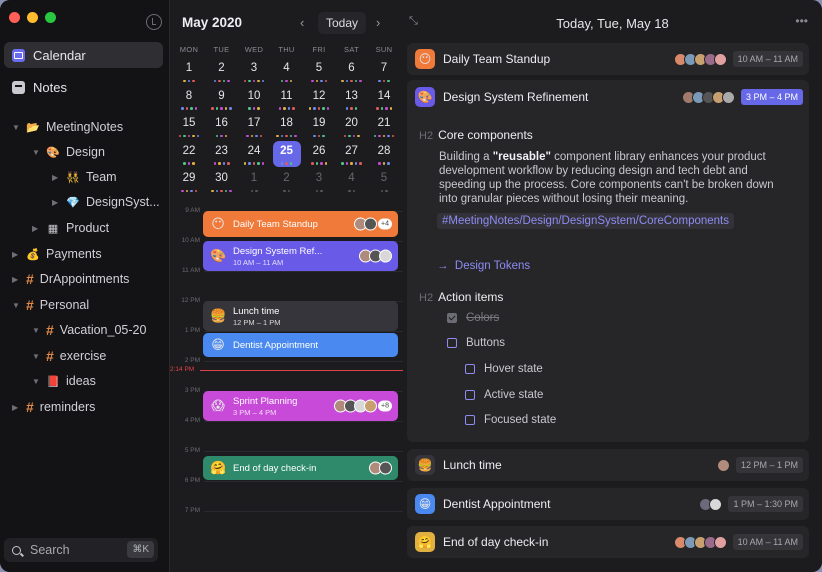 Image resolution: width=822 pixels, height=572 pixels. What do you see at coordinates (32, 17) in the screenshot?
I see `minimize-window-button` at bounding box center [32, 17].